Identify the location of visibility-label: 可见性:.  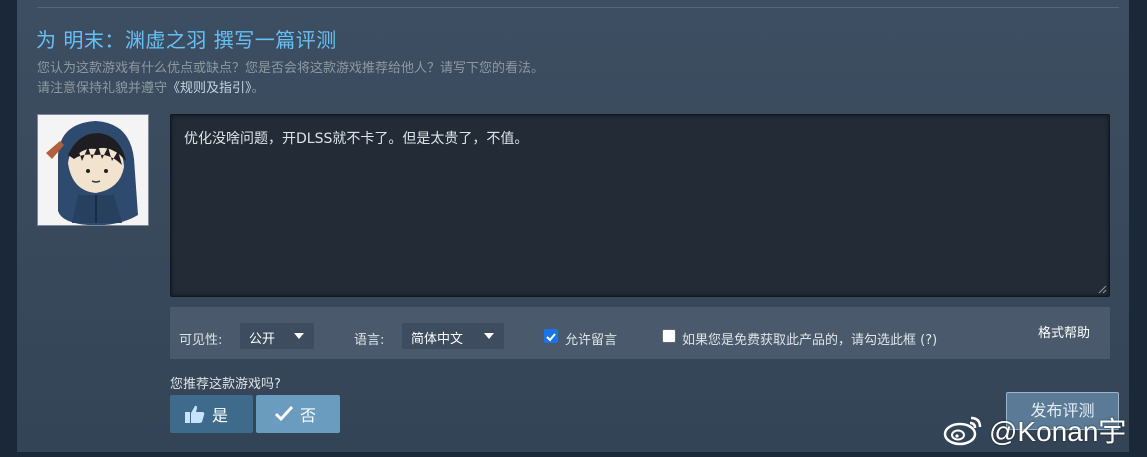
(201, 340).